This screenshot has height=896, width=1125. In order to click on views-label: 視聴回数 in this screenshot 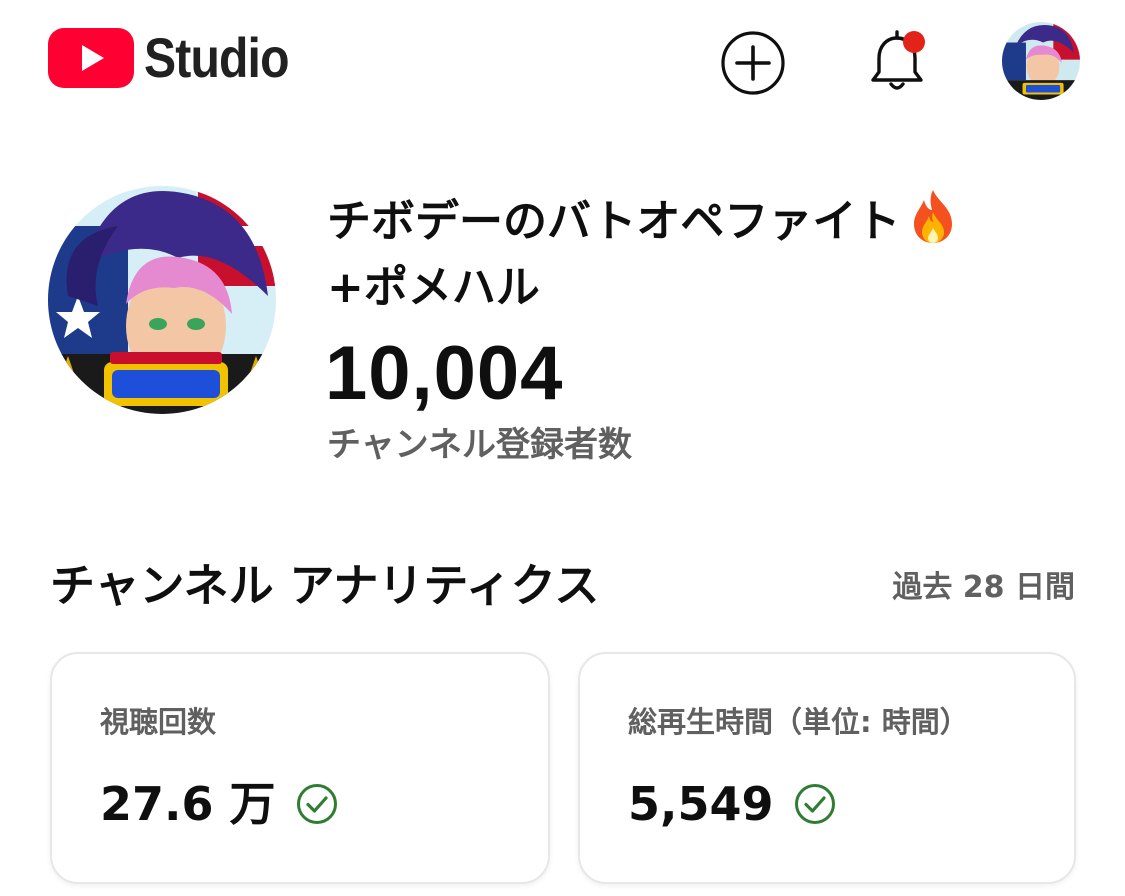, I will do `click(158, 722)`.